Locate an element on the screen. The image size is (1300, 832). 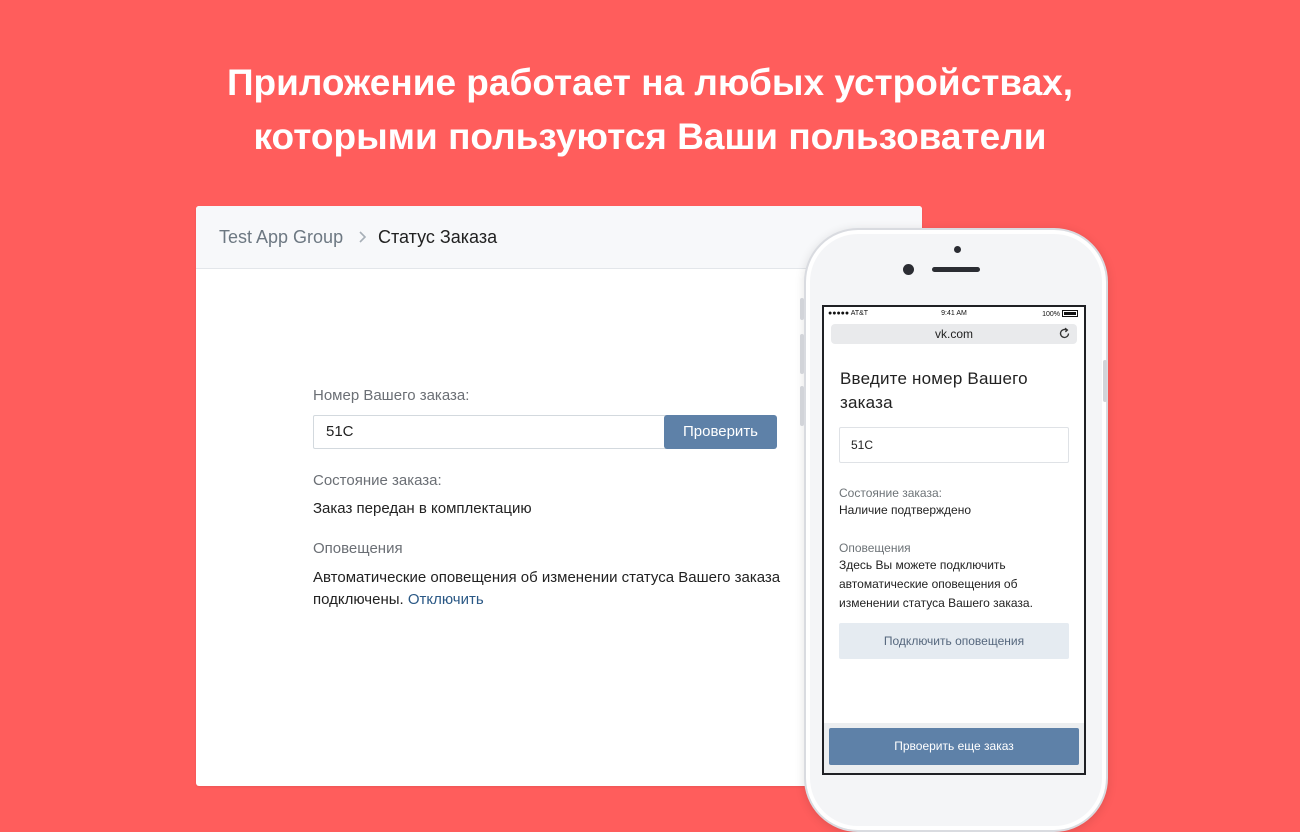
check-button: Проверить is located at coordinates (720, 432).